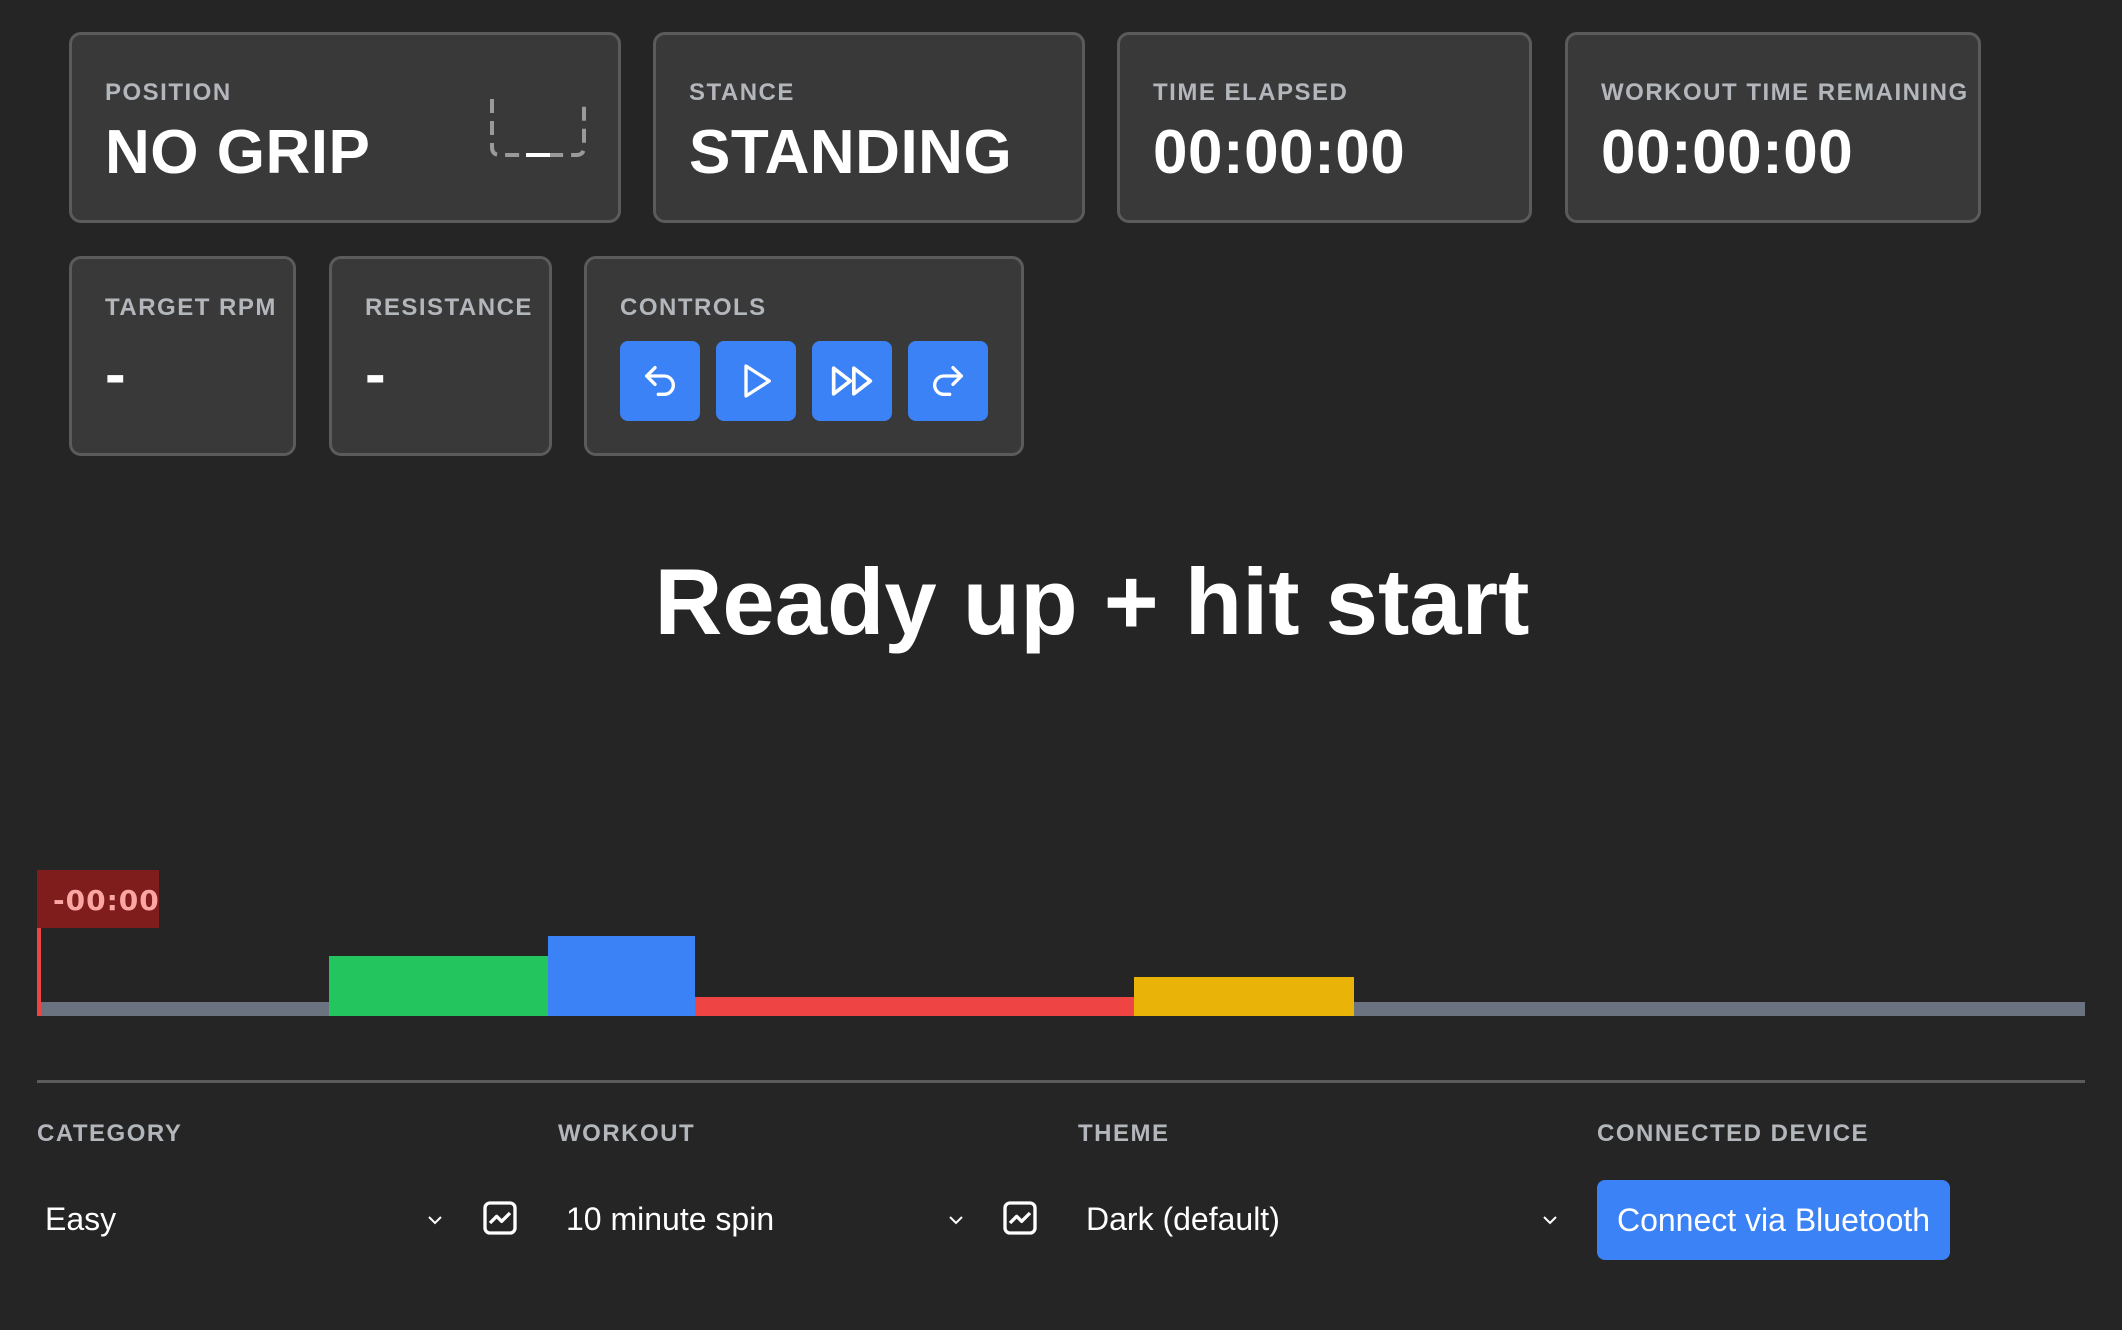 This screenshot has width=2122, height=1330. What do you see at coordinates (851, 152) in the screenshot?
I see `stance-value: STANDING` at bounding box center [851, 152].